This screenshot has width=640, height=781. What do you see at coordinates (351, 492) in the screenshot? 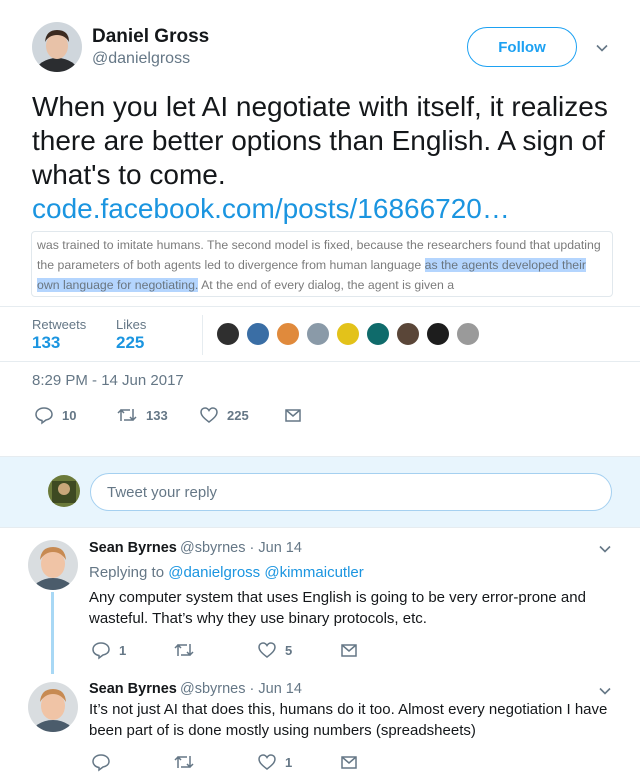
I see `reply-input: Tweet your reply` at bounding box center [351, 492].